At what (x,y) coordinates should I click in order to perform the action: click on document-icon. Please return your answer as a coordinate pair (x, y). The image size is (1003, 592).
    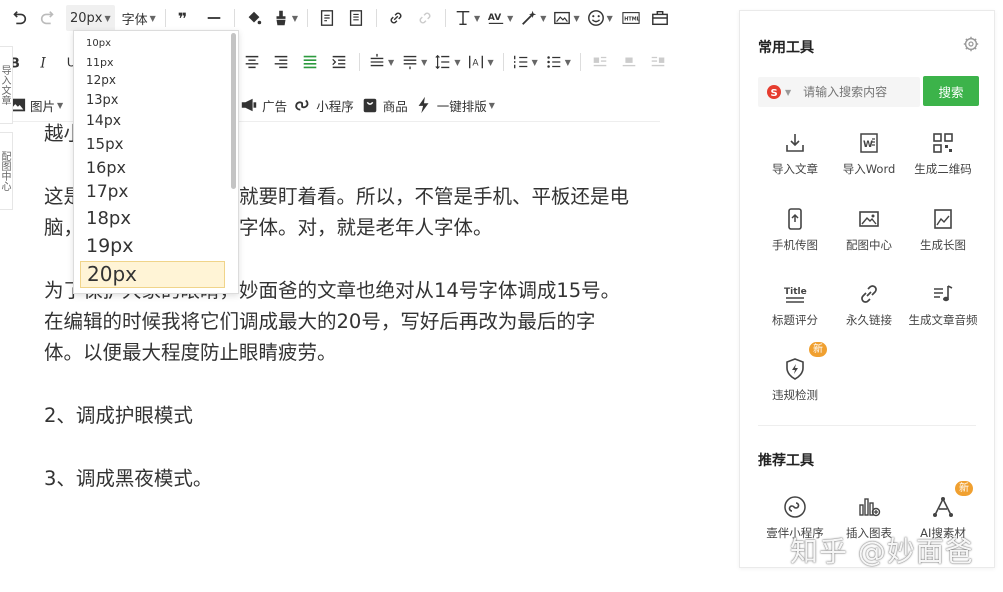
    Looking at the image, I should click on (356, 18).